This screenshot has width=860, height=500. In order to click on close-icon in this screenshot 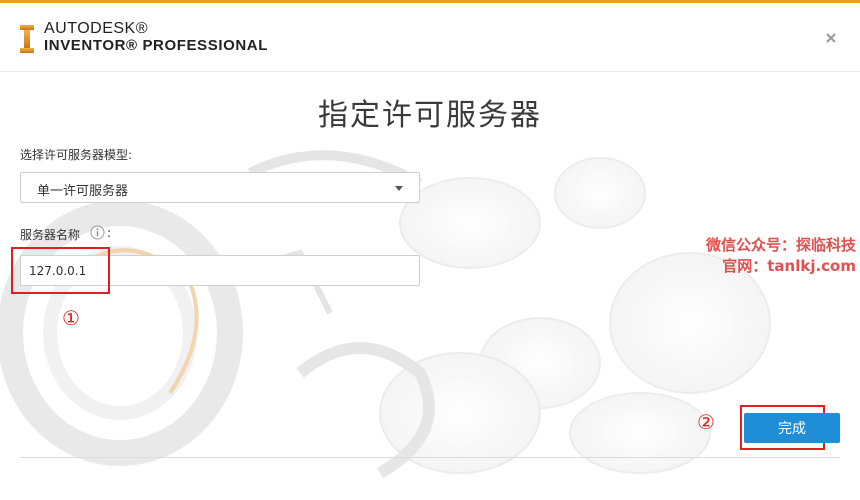, I will do `click(831, 38)`.